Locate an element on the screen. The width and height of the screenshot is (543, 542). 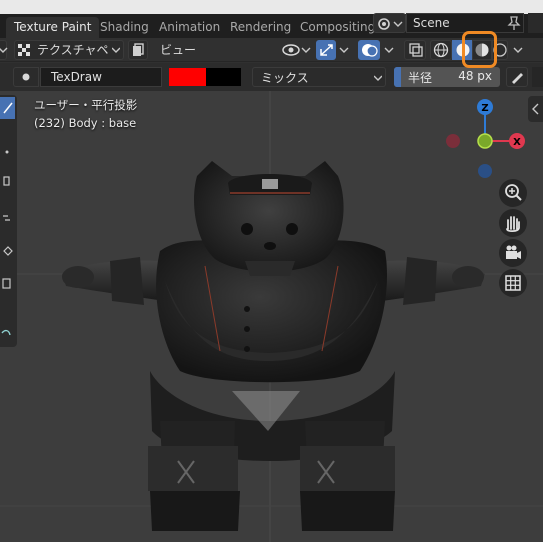
pressure-toggle-button is located at coordinates (517, 77).